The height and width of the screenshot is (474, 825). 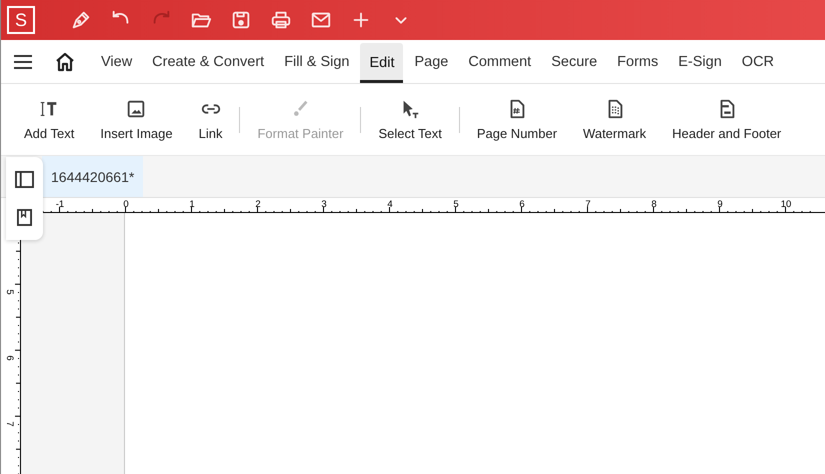 What do you see at coordinates (23, 62) in the screenshot?
I see `menu-icon` at bounding box center [23, 62].